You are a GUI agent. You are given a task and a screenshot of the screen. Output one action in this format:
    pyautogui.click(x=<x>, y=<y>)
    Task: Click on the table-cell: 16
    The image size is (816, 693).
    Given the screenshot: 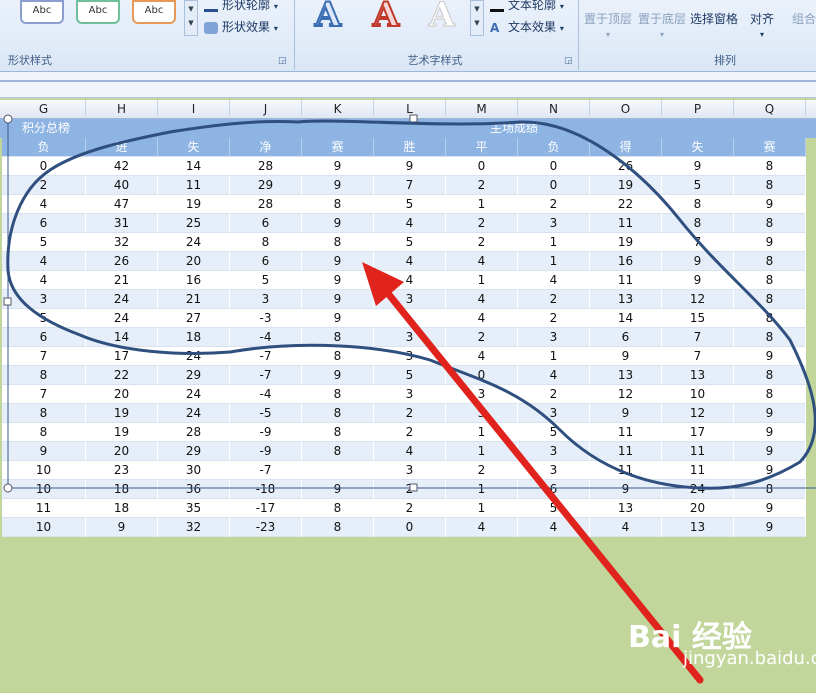 What is the action you would take?
    pyautogui.click(x=626, y=261)
    